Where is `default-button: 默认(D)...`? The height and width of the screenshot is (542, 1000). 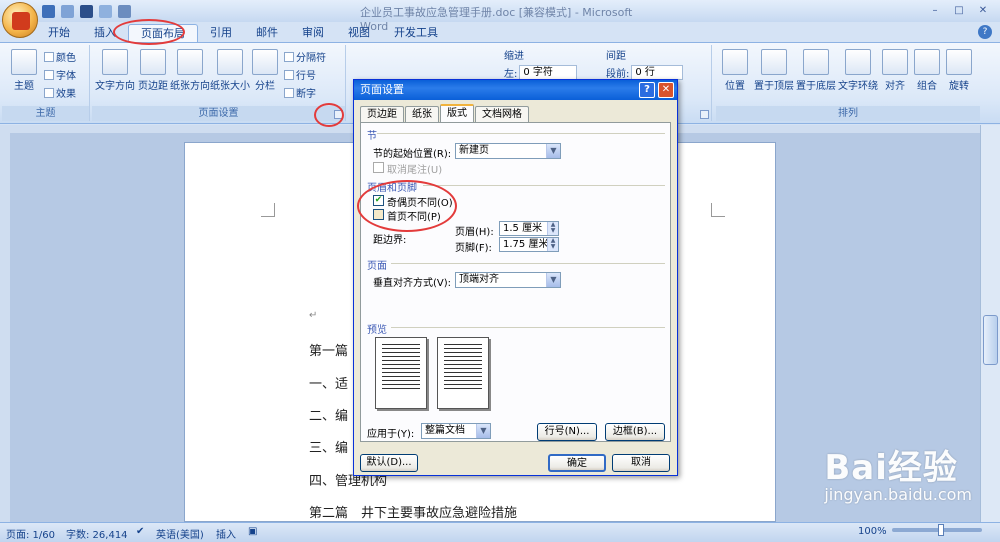
default-button: 默认(D)... is located at coordinates (389, 463).